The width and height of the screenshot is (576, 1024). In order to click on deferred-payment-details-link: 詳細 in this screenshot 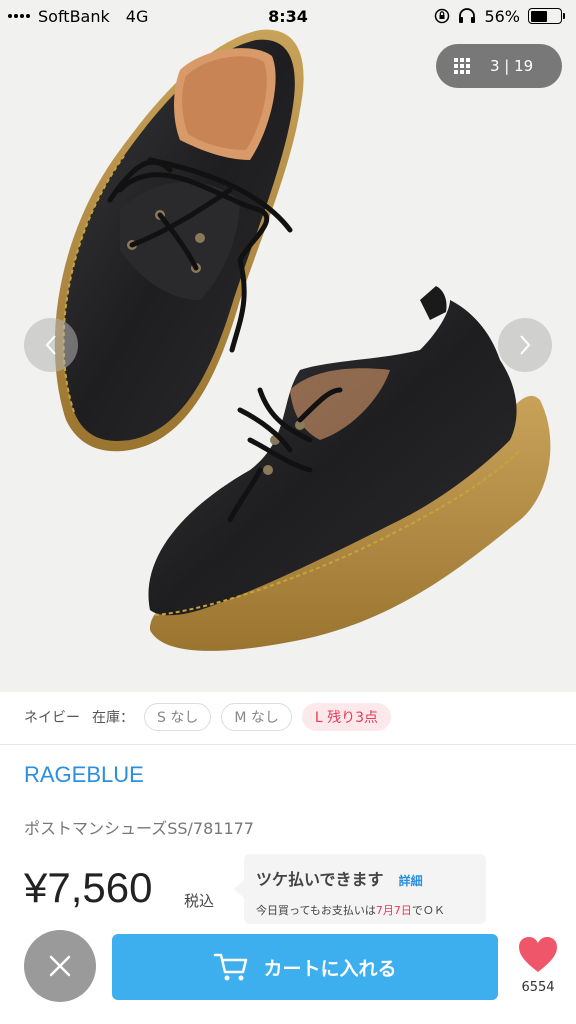, I will do `click(411, 881)`.